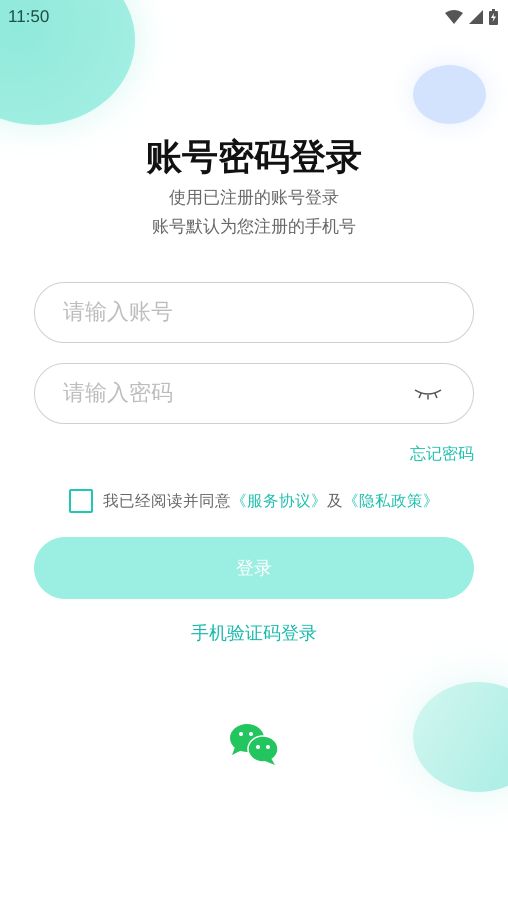 The image size is (508, 904). What do you see at coordinates (254, 312) in the screenshot?
I see `account-field: 请输入账号` at bounding box center [254, 312].